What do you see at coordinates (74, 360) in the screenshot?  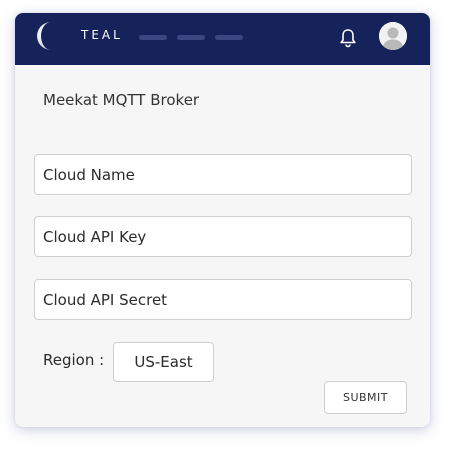 I see `region-label: Region :` at bounding box center [74, 360].